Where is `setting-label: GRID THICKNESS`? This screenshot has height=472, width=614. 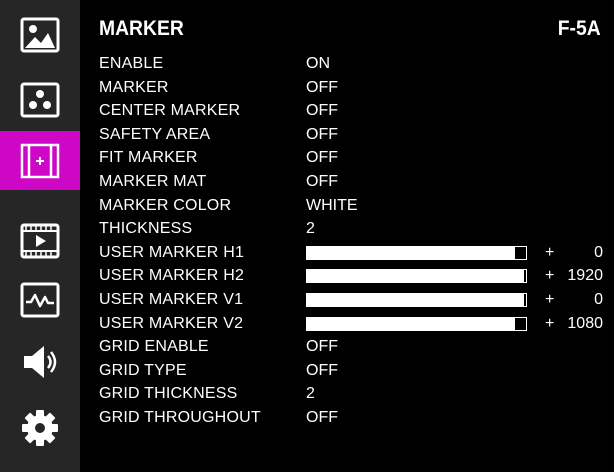
setting-label: GRID THICKNESS is located at coordinates (168, 394).